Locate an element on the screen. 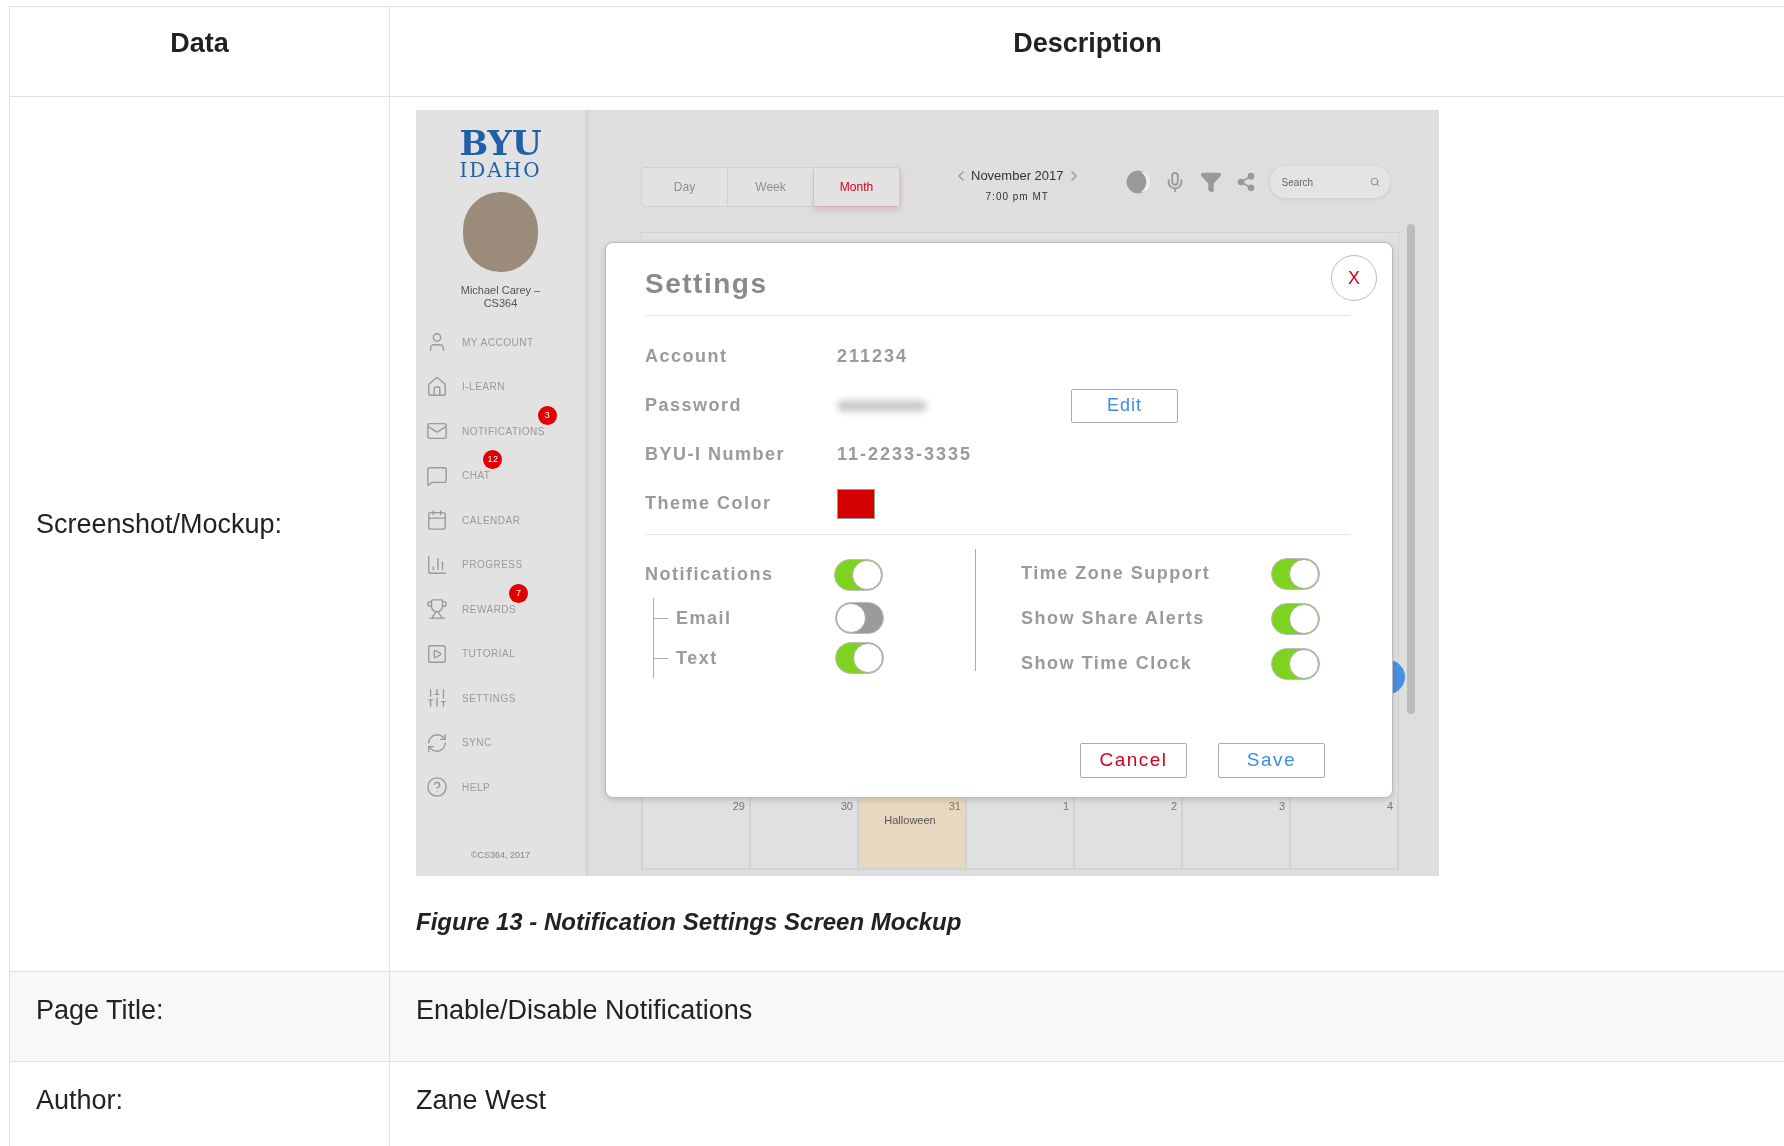  sync-icon is located at coordinates (437, 742).